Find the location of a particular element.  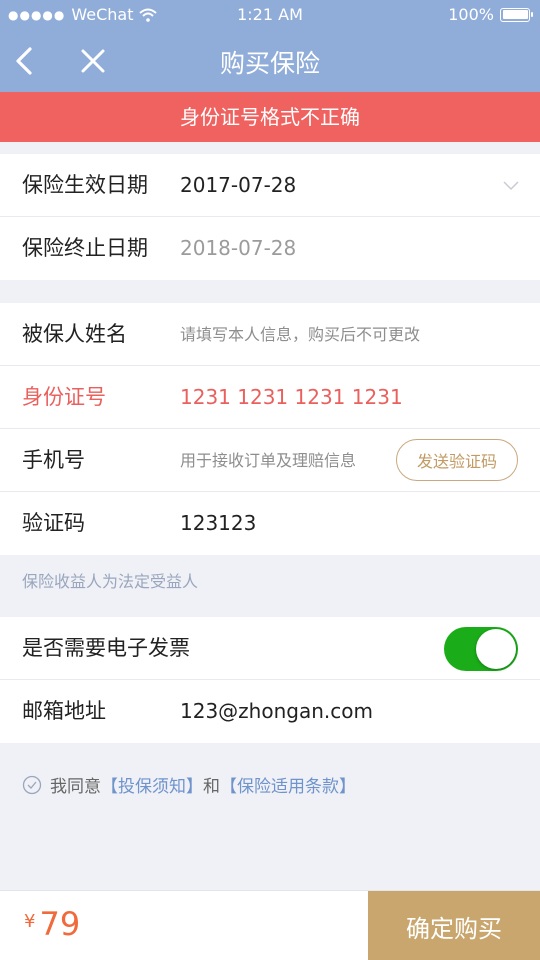

name-input: 请填写本人信息，购买后不可更改 is located at coordinates (300, 334).